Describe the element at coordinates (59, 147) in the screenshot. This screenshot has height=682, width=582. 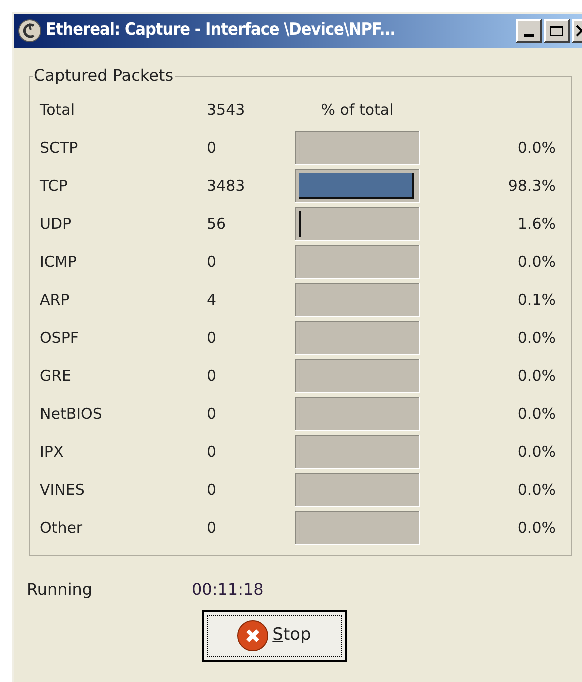
I see `row-label: SCTP` at that location.